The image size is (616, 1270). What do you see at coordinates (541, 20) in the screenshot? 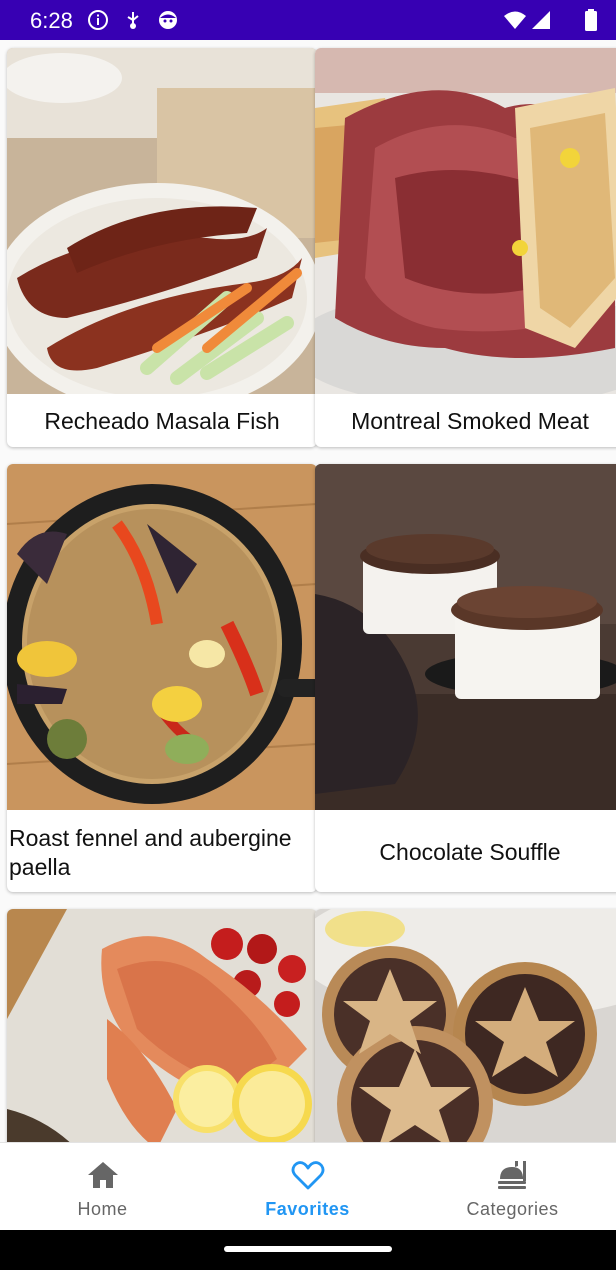
I see `signal-icon` at bounding box center [541, 20].